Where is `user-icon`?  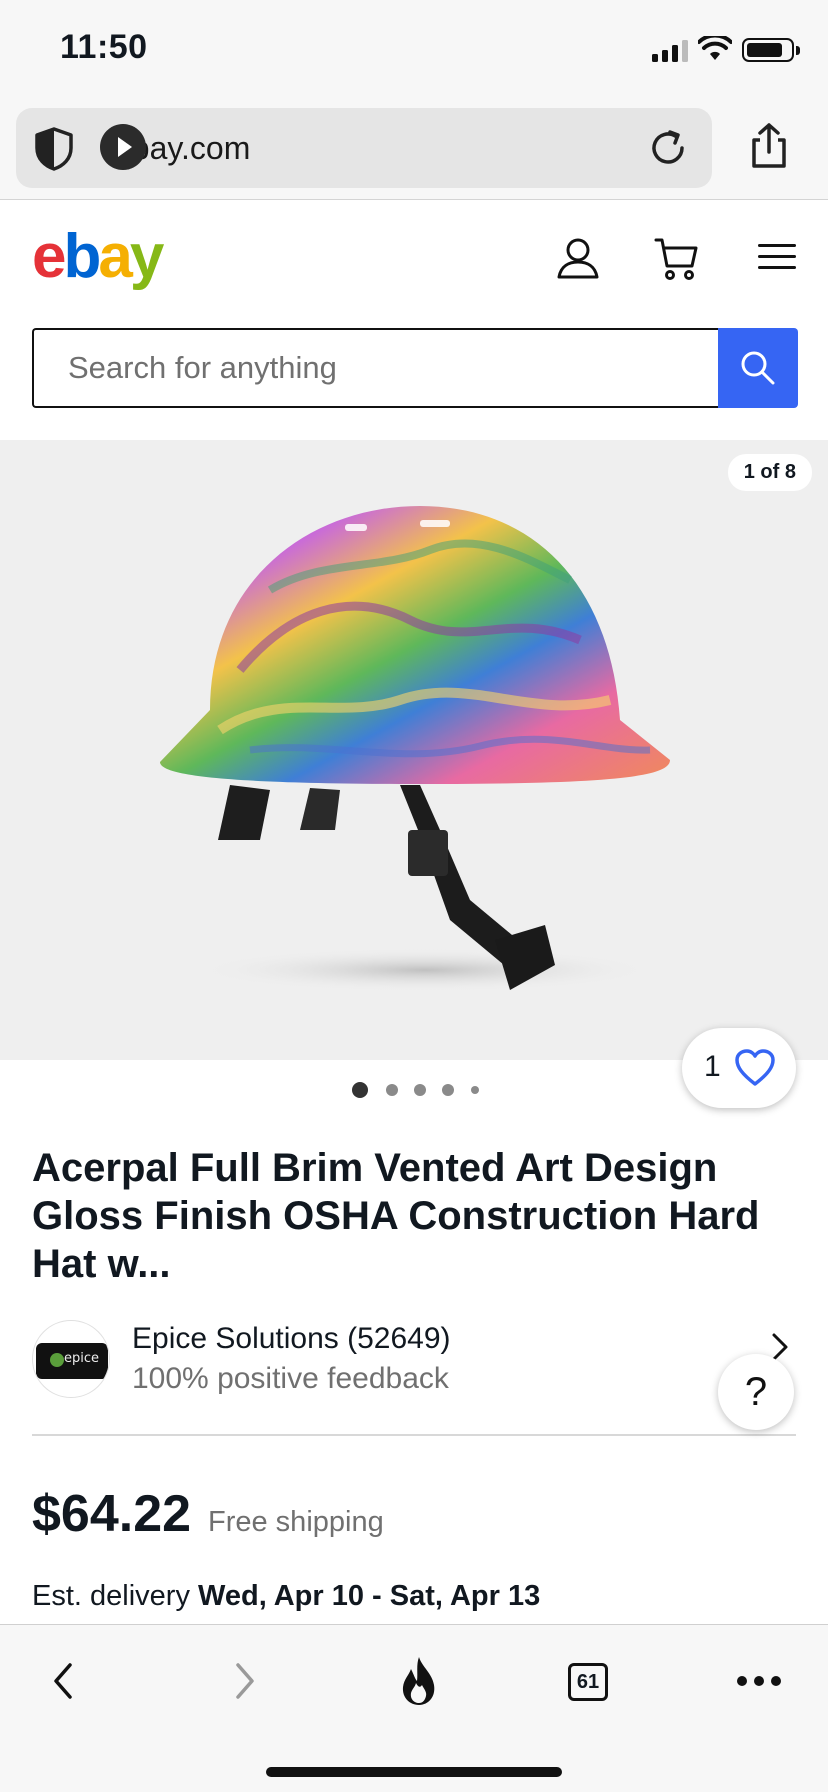
user-icon is located at coordinates (578, 258).